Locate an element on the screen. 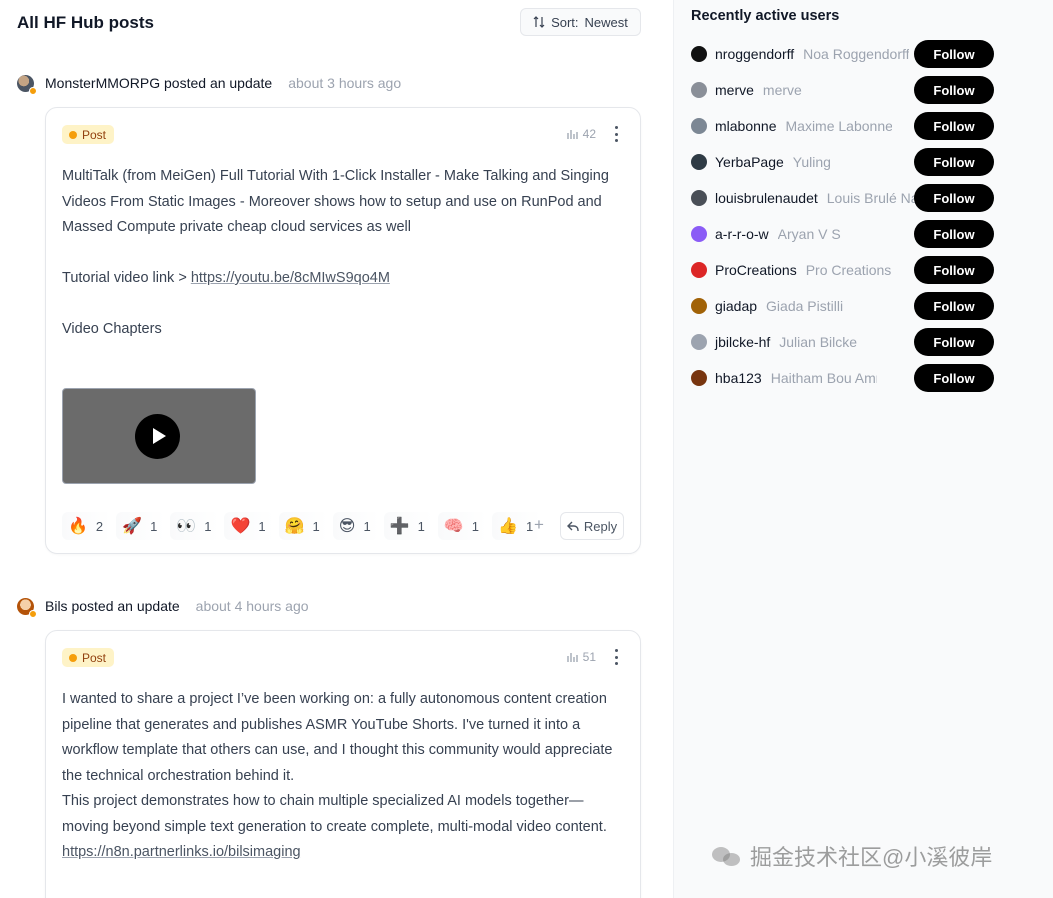  reply-label: Reply is located at coordinates (600, 526).